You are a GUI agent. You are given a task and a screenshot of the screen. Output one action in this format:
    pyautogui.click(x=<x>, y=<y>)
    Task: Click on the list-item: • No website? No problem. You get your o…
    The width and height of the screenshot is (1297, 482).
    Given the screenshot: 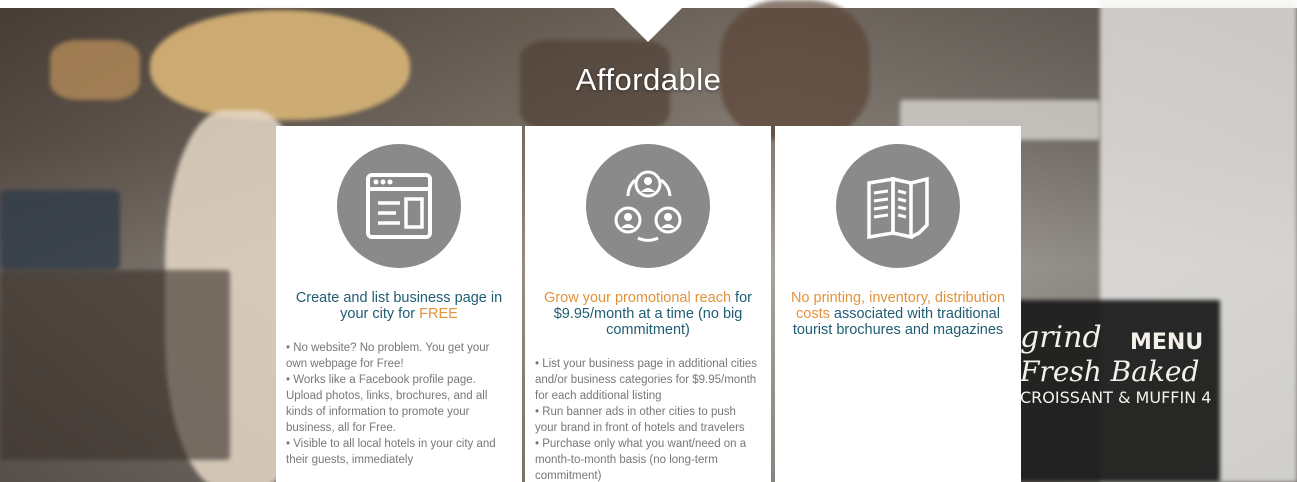 What is the action you would take?
    pyautogui.click(x=388, y=356)
    